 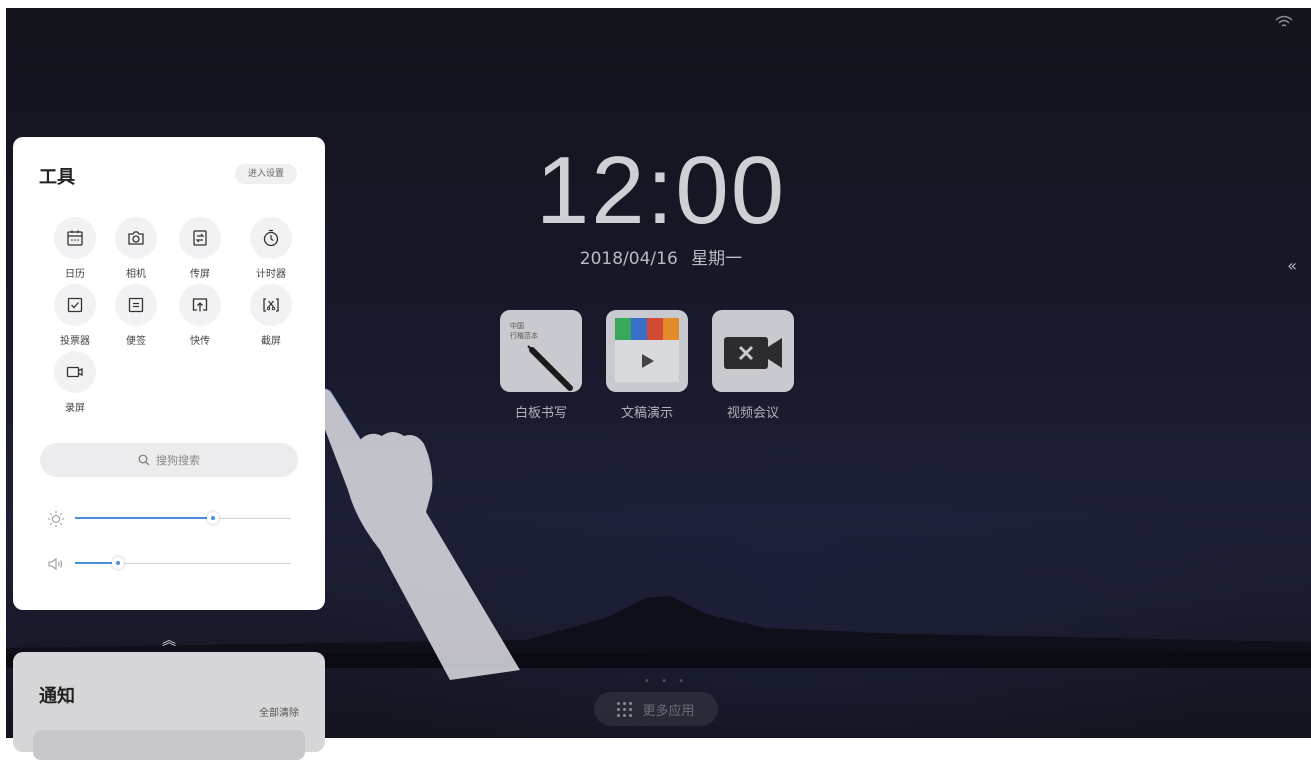 I want to click on clear-all-button: 全部清除, so click(x=279, y=711).